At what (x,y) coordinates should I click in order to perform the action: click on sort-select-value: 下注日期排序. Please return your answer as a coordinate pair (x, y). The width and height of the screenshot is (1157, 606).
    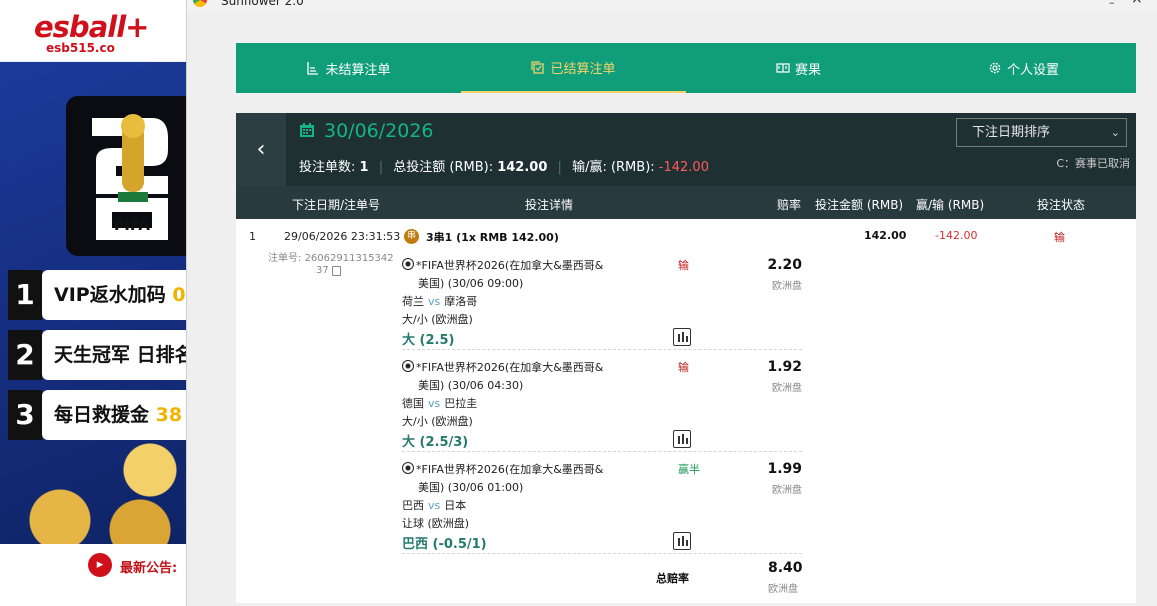
    Looking at the image, I should click on (1011, 132).